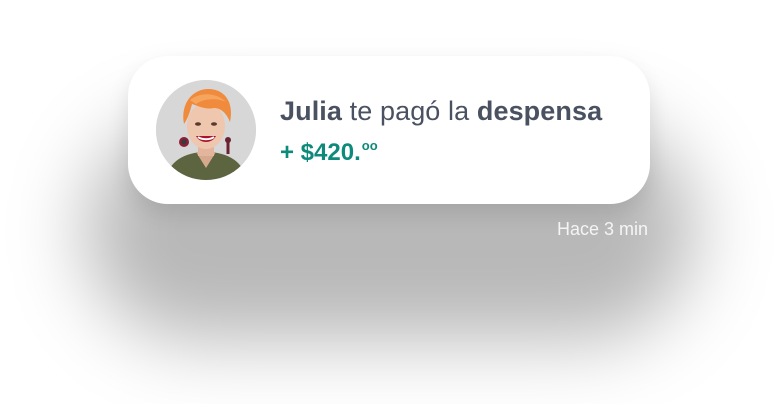  Describe the element at coordinates (539, 111) in the screenshot. I see `payment-concept: despensa` at that location.